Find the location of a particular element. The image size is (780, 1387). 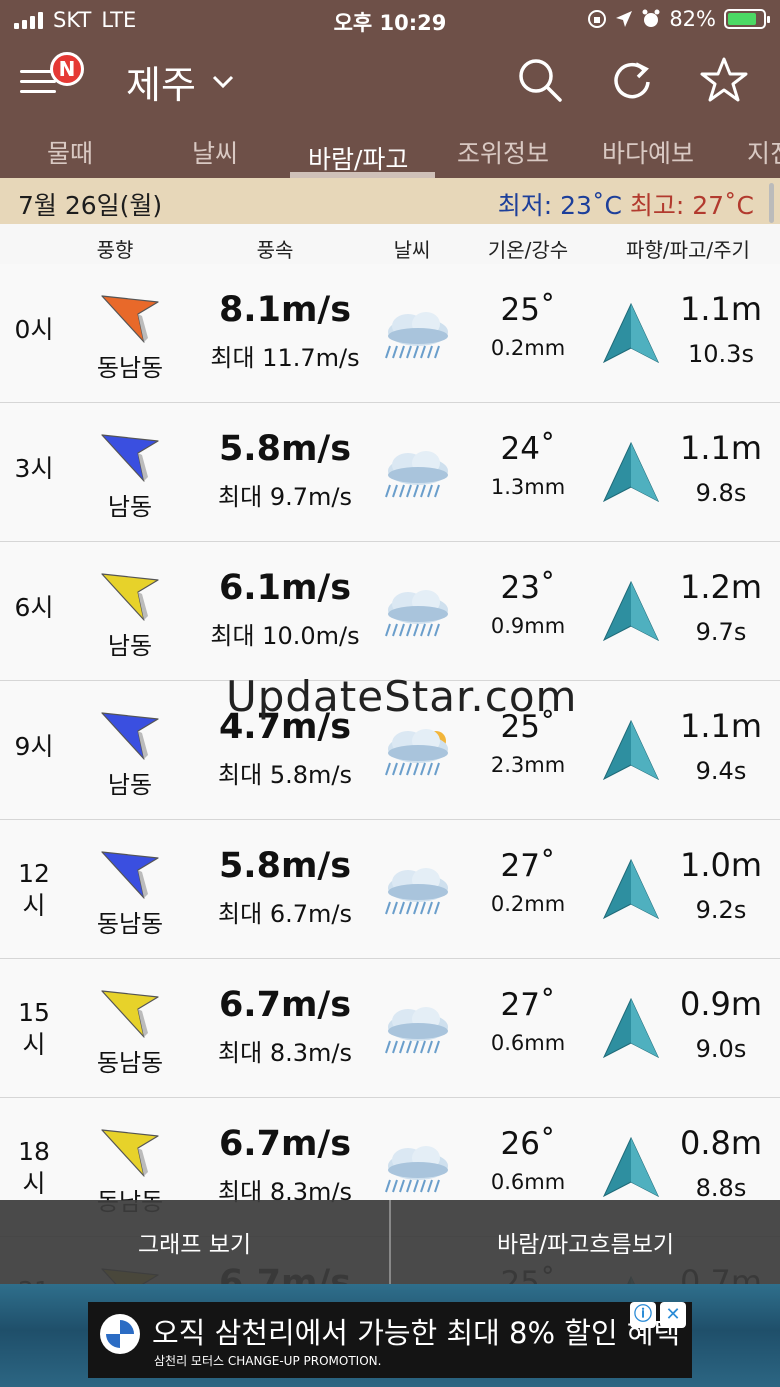

tab-bar: 물때 날씨 바람/파고 조위정보 바다예보 지진 is located at coordinates (390, 150).